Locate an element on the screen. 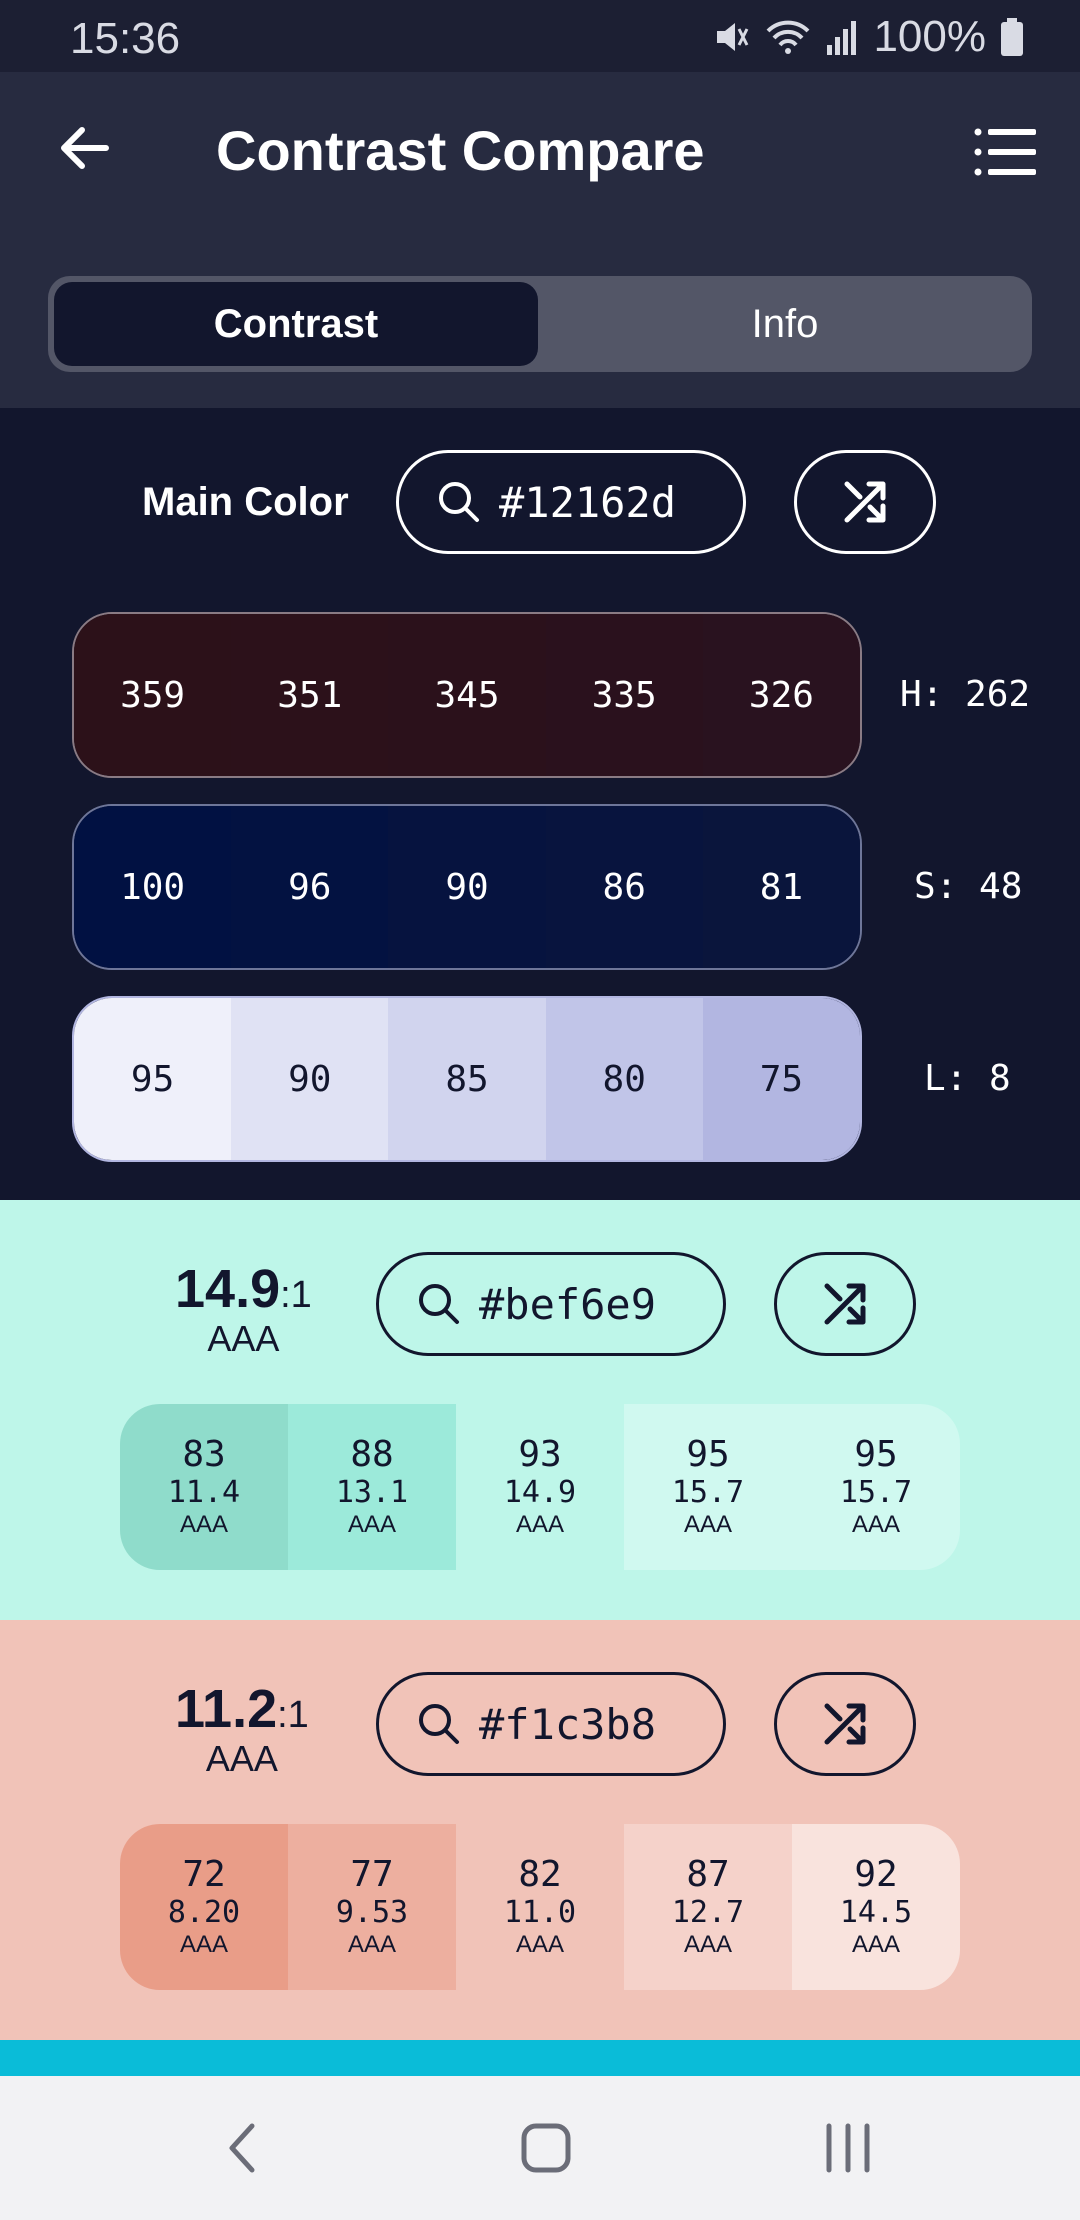 Image resolution: width=1080 pixels, height=2220 pixels. lightness-step: 75 is located at coordinates (781, 1079).